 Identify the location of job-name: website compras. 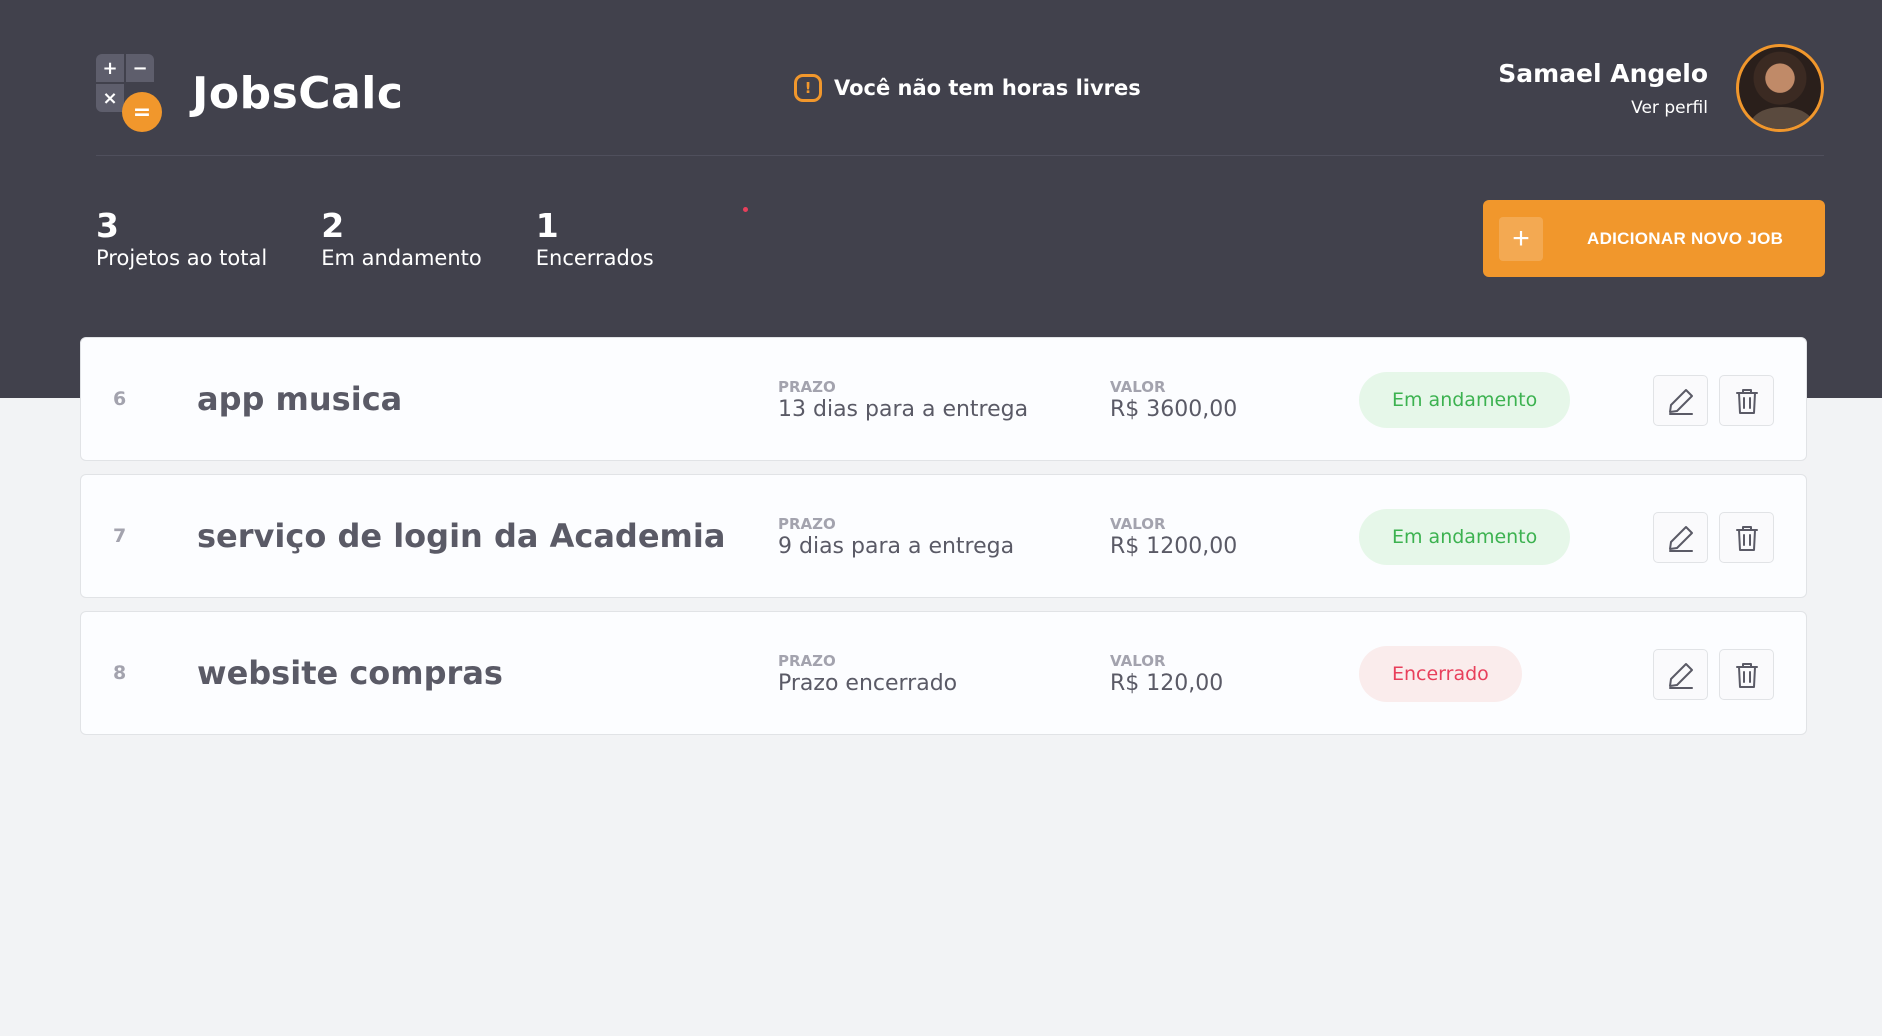
(350, 673).